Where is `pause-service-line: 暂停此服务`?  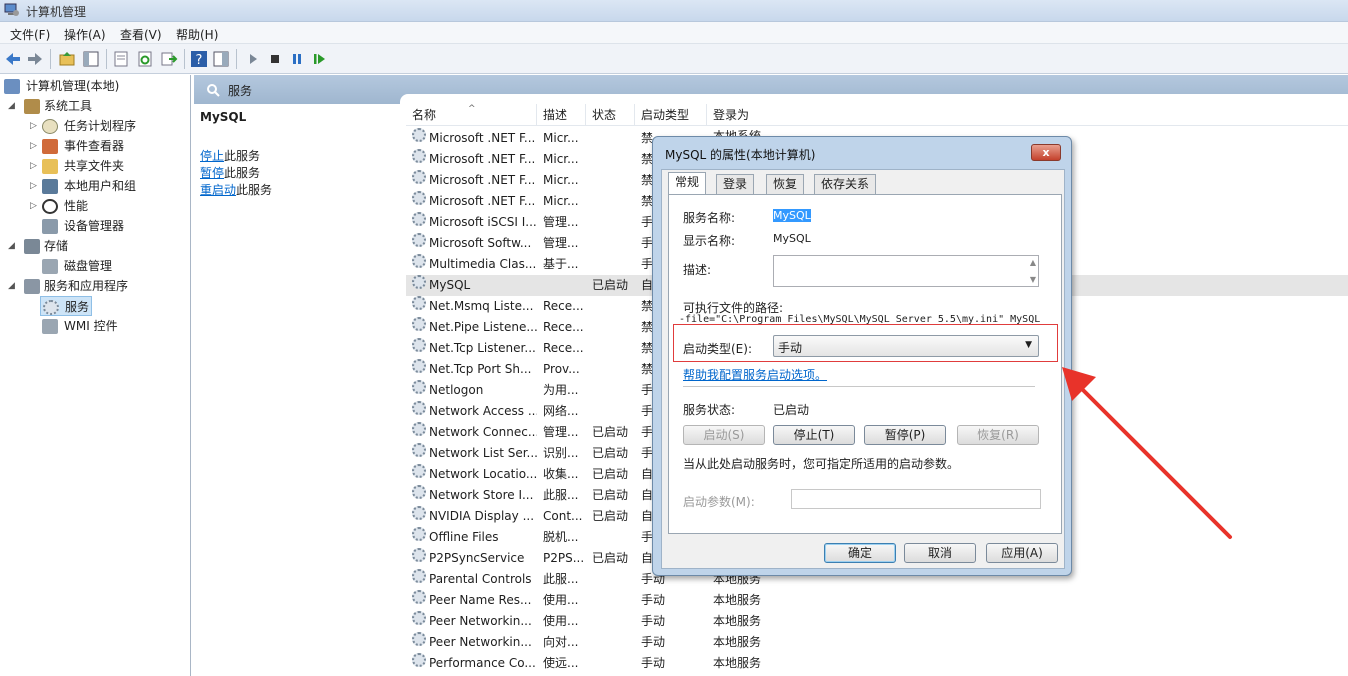 pause-service-line: 暂停此服务 is located at coordinates (230, 172).